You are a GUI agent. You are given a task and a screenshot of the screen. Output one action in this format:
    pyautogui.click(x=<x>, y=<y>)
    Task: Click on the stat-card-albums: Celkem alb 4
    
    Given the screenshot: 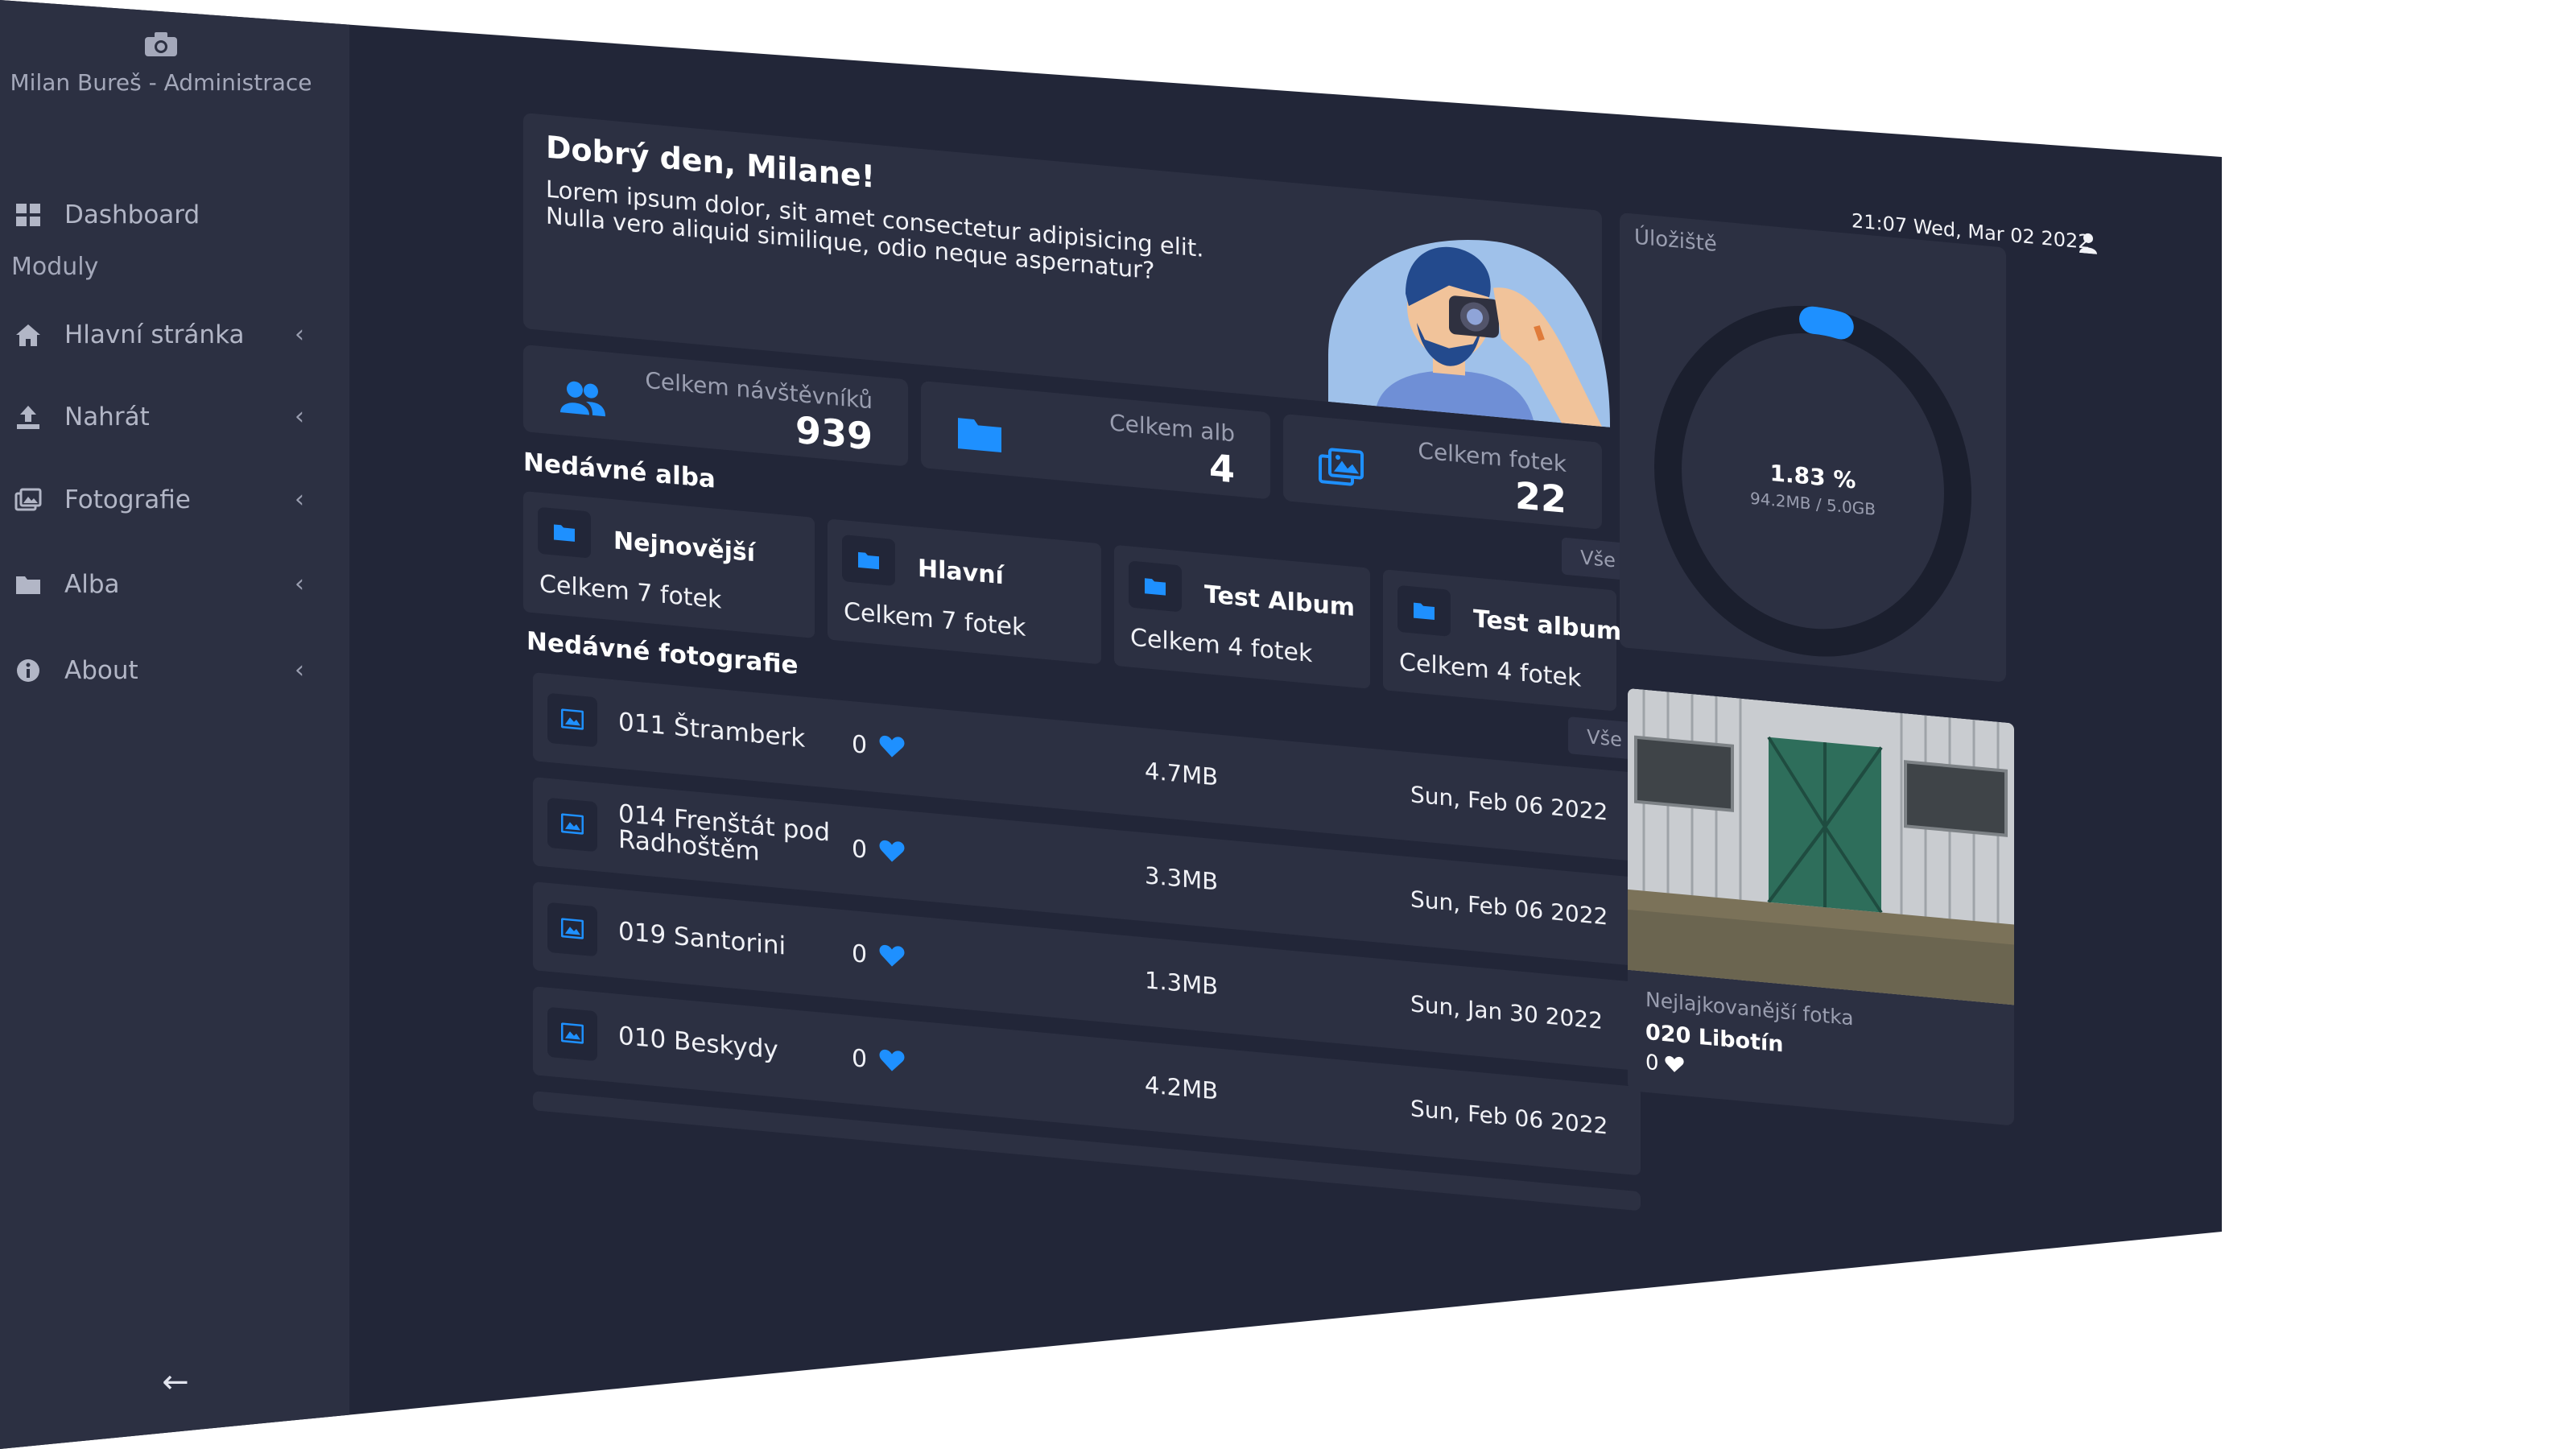 What is the action you would take?
    pyautogui.click(x=1095, y=440)
    